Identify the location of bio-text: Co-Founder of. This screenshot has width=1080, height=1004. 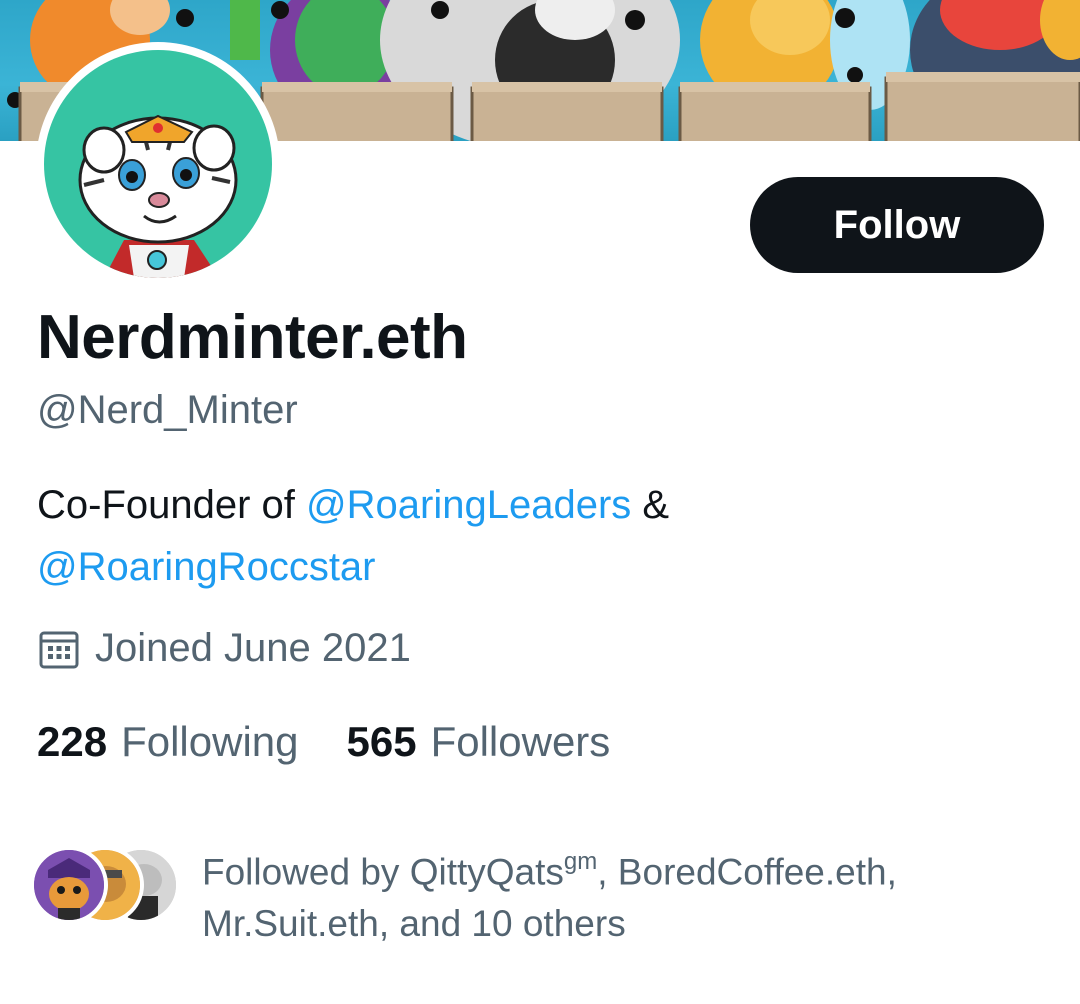
(172, 505).